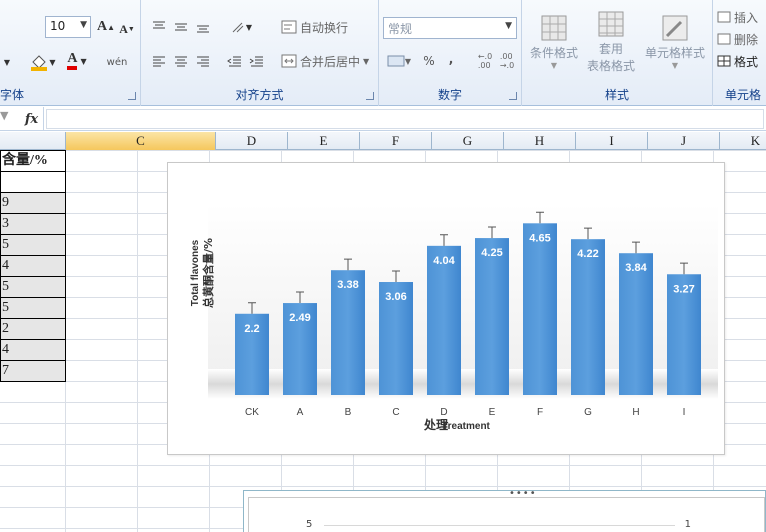  Describe the element at coordinates (33, 203) in the screenshot. I see `table-cell: 9` at that location.